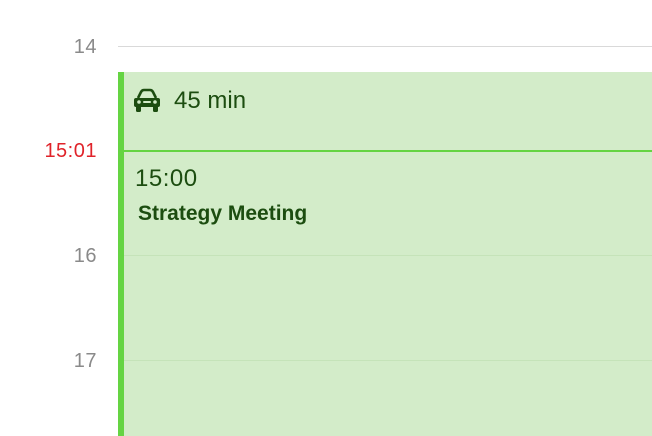  Describe the element at coordinates (166, 178) in the screenshot. I see `event-start-time: 15:00` at that location.